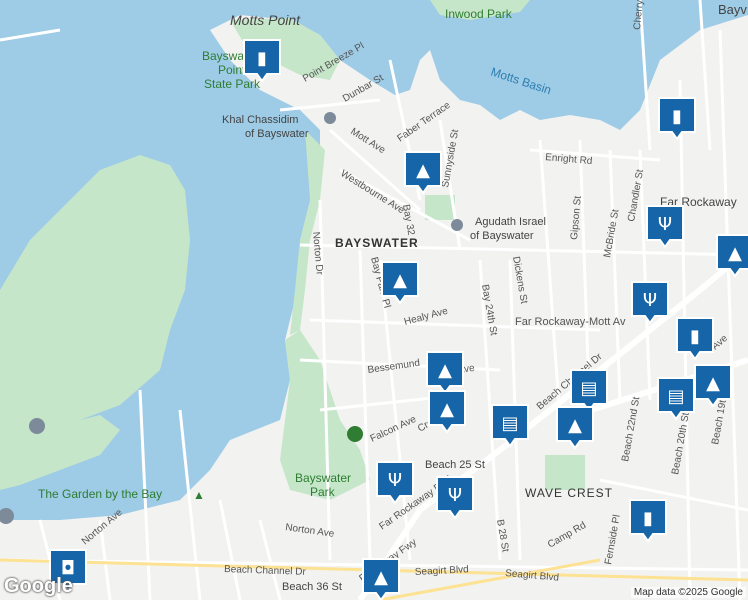 This screenshot has height=600, width=748. What do you see at coordinates (232, 70) in the screenshot?
I see `state-park-label-2: Point` at bounding box center [232, 70].